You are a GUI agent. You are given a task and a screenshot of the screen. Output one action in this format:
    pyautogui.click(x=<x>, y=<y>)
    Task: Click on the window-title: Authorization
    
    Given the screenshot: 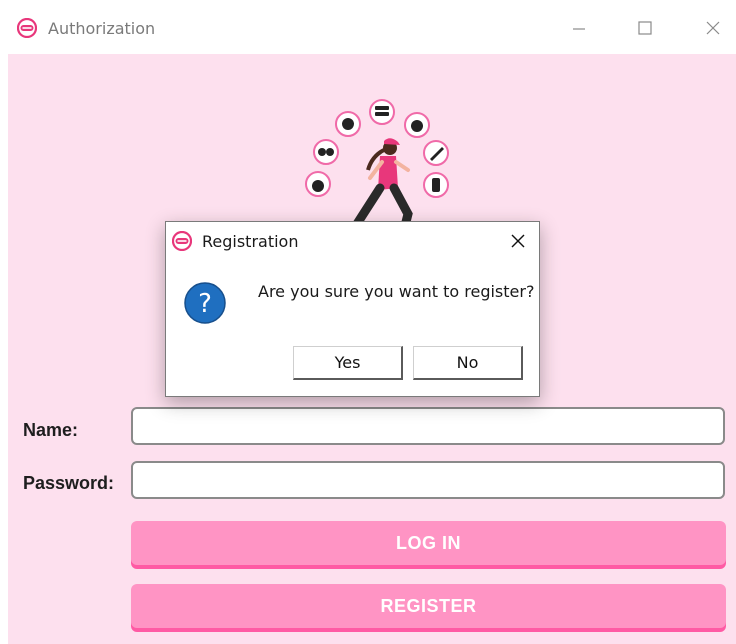 What is the action you would take?
    pyautogui.click(x=102, y=28)
    